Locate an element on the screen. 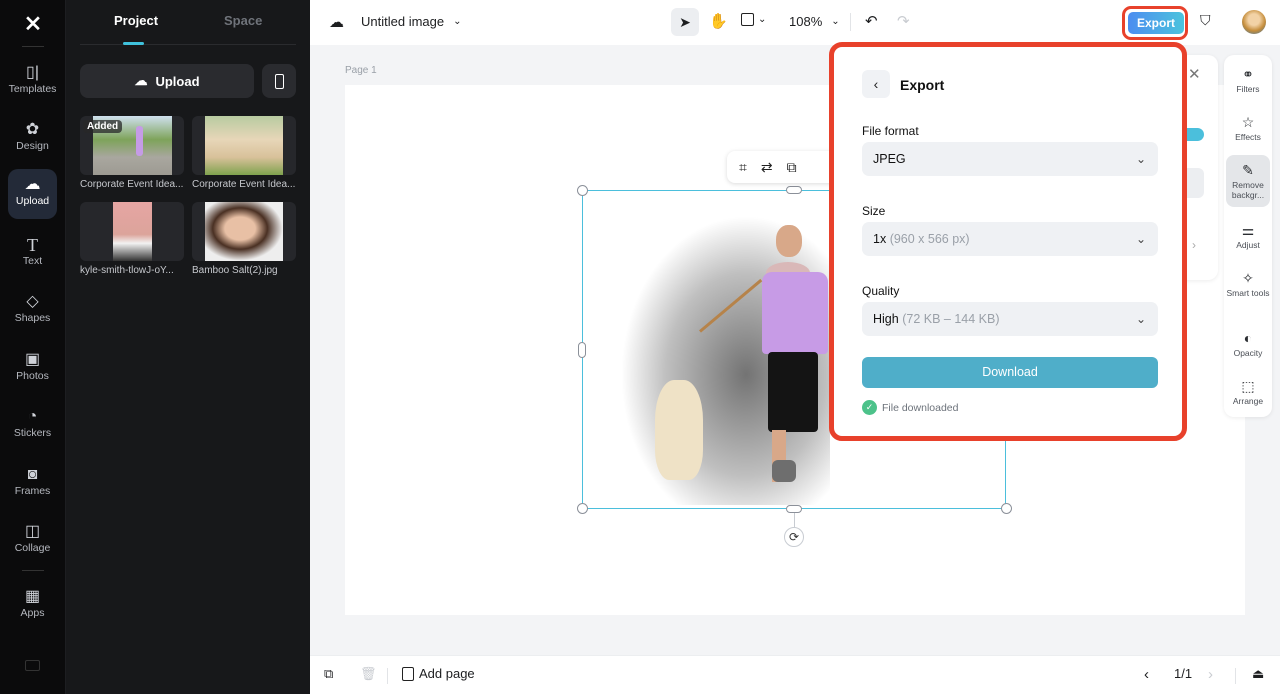  filters-icon: ⚭ is located at coordinates (1248, 74).